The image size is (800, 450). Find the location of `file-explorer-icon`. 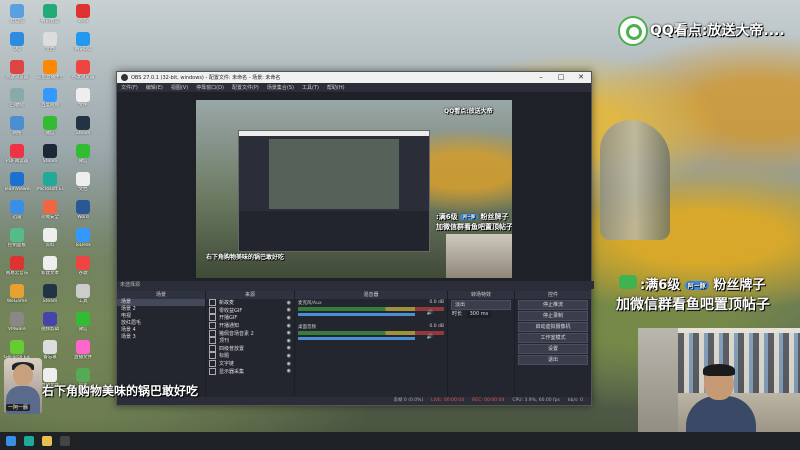

file-explorer-icon is located at coordinates (47, 441).